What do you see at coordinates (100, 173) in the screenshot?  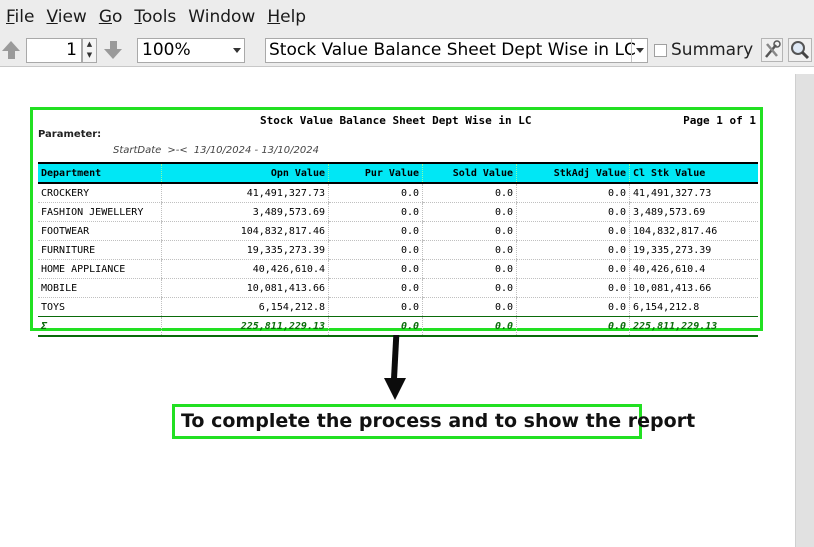 I see `column-header: Department` at bounding box center [100, 173].